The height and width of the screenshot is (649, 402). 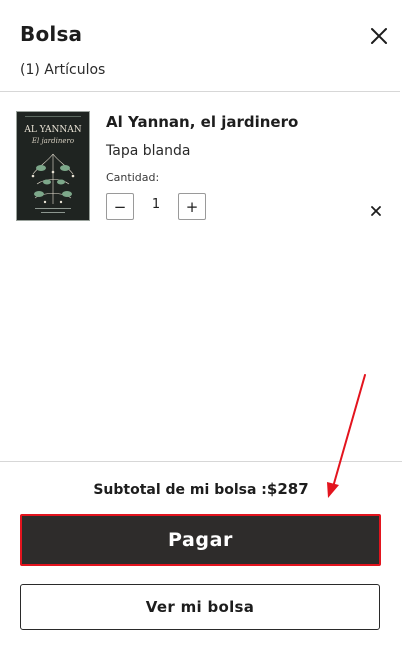 What do you see at coordinates (200, 607) in the screenshot?
I see `view-bag-button: Ver mi bolsa` at bounding box center [200, 607].